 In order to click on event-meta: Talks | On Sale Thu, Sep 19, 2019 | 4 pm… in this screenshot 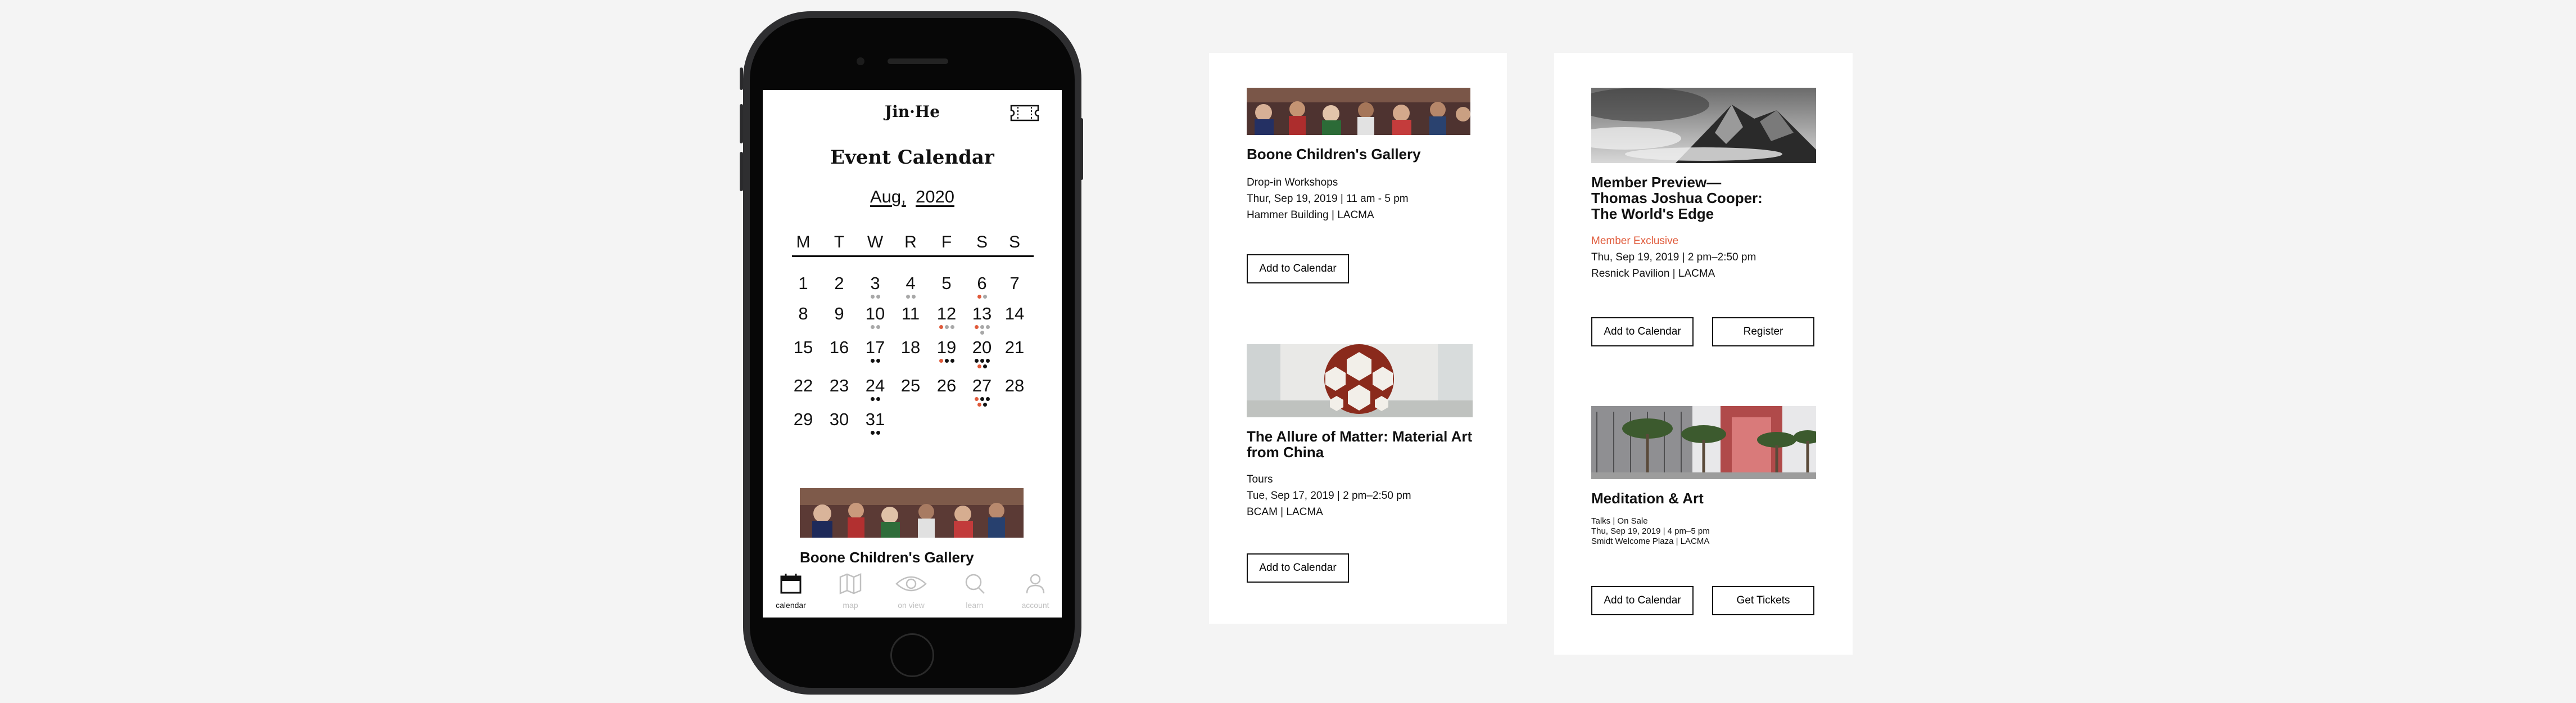, I will do `click(1650, 531)`.